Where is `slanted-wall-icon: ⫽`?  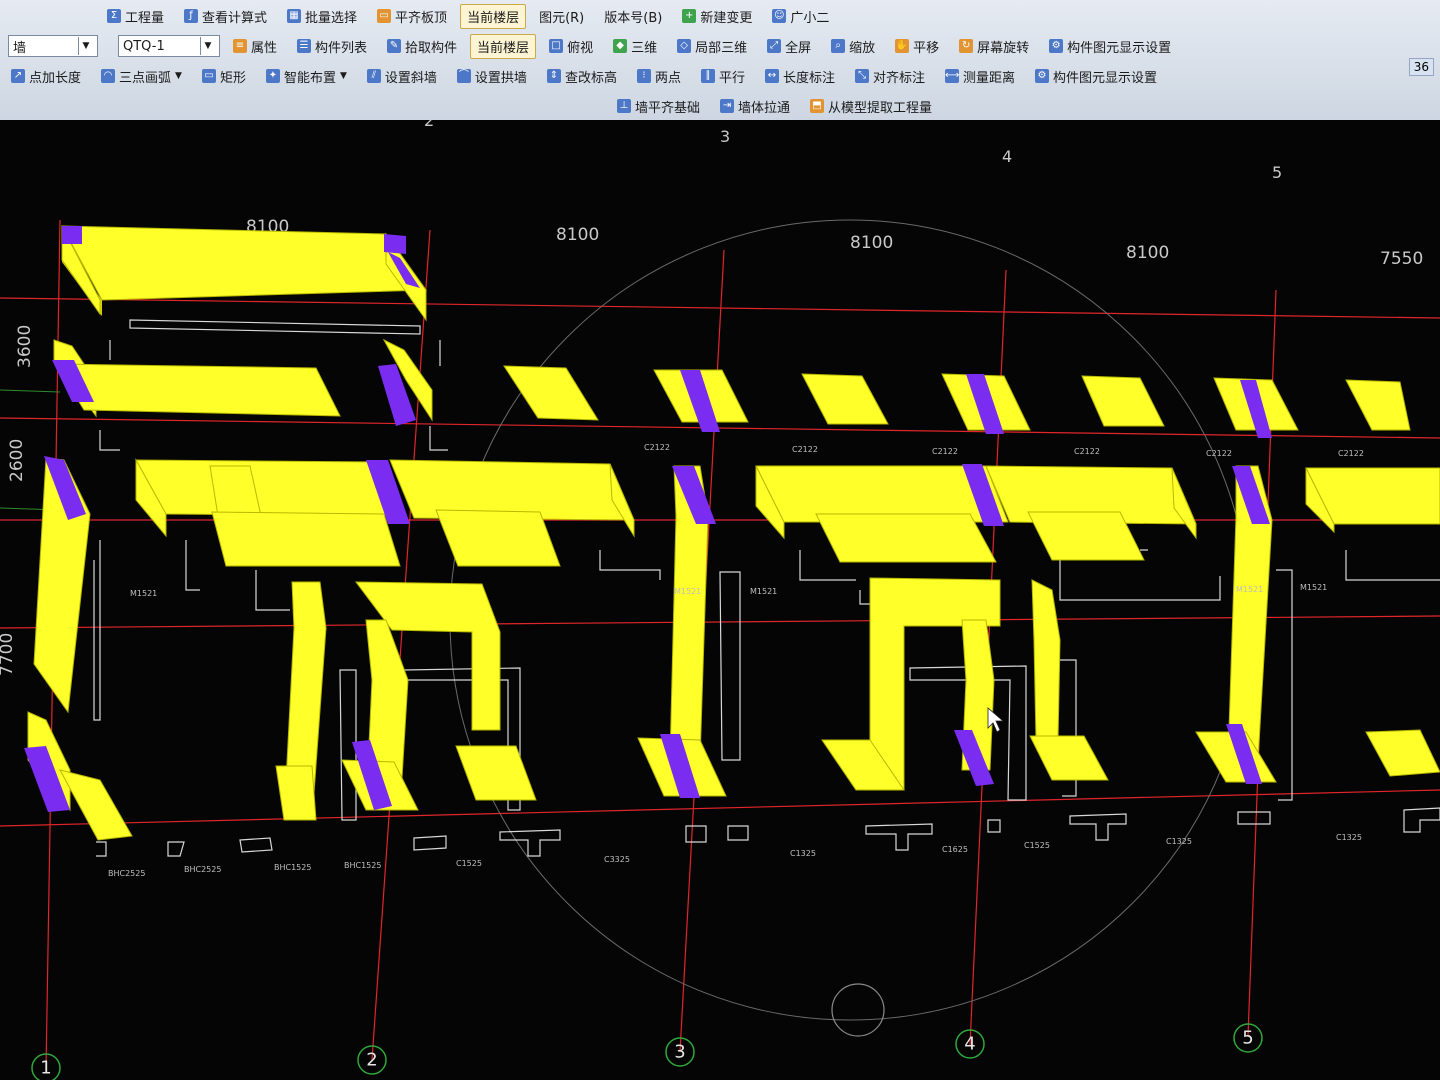
slanted-wall-icon: ⫽ is located at coordinates (373, 76).